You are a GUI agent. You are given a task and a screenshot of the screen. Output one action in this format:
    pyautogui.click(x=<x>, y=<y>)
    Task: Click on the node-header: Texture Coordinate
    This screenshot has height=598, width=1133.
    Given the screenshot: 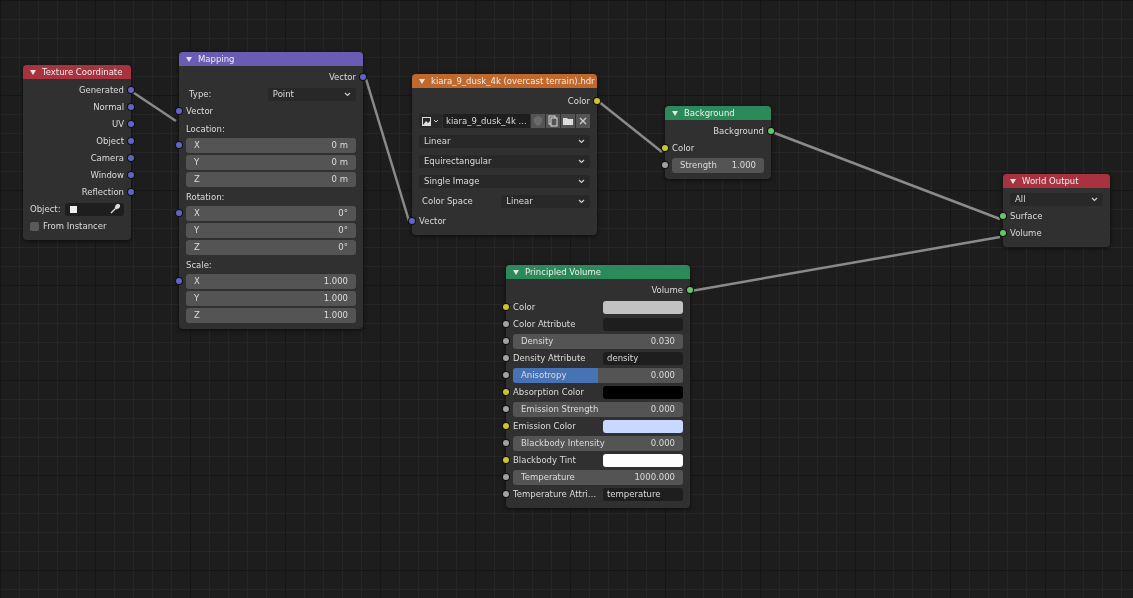 What is the action you would take?
    pyautogui.click(x=77, y=72)
    